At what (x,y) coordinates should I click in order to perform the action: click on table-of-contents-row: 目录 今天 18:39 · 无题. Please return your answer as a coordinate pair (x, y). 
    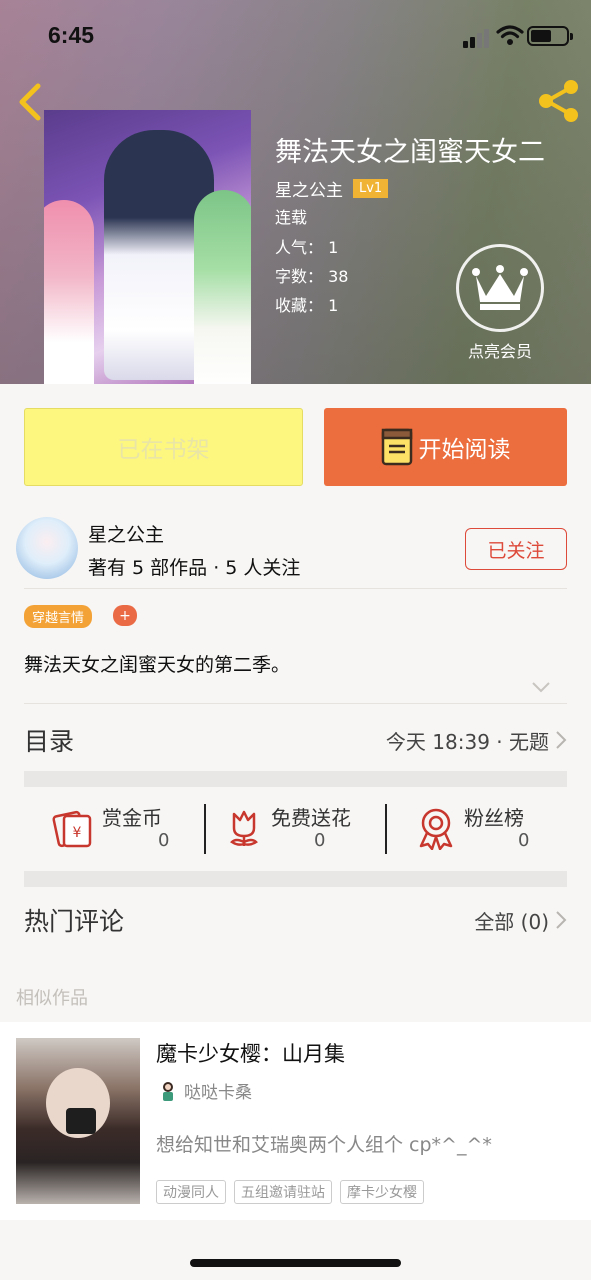
    Looking at the image, I should click on (295, 739).